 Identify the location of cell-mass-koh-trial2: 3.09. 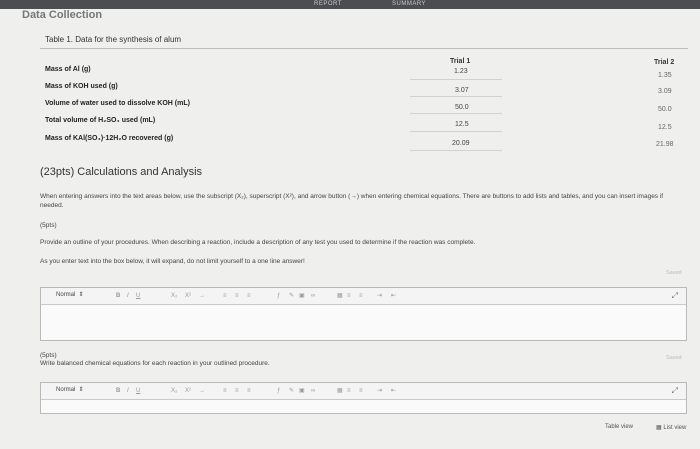
(665, 91).